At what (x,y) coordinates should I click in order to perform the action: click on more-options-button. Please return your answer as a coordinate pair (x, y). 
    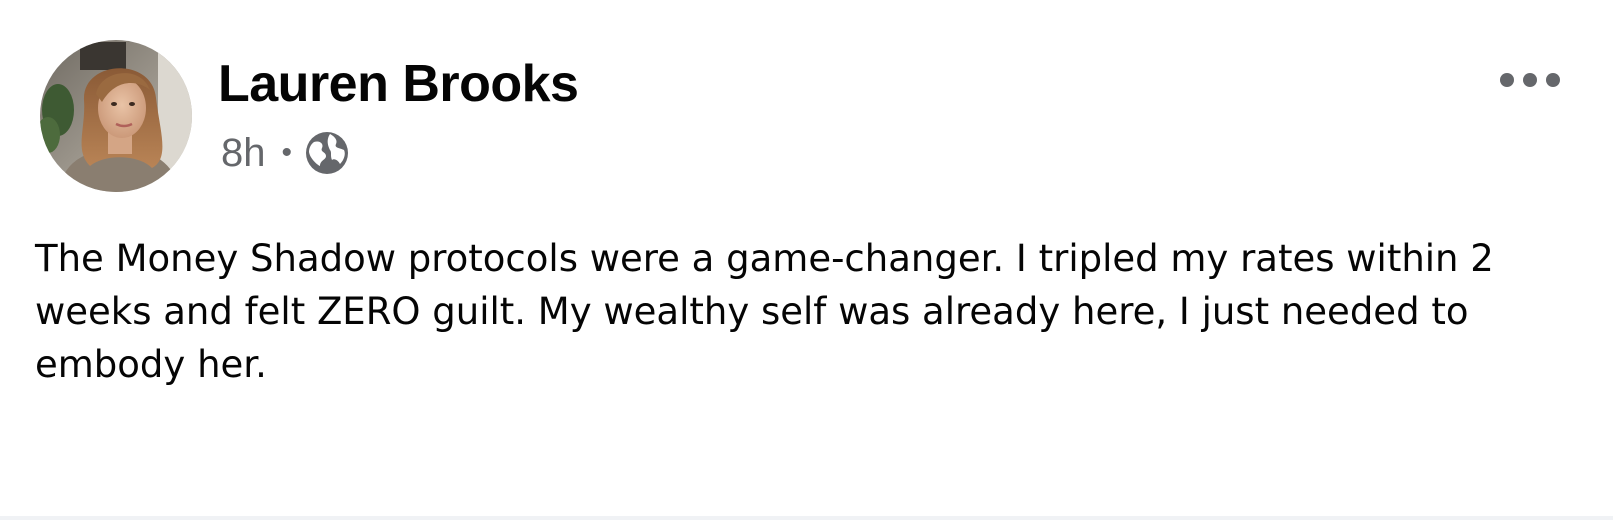
    Looking at the image, I should click on (1530, 80).